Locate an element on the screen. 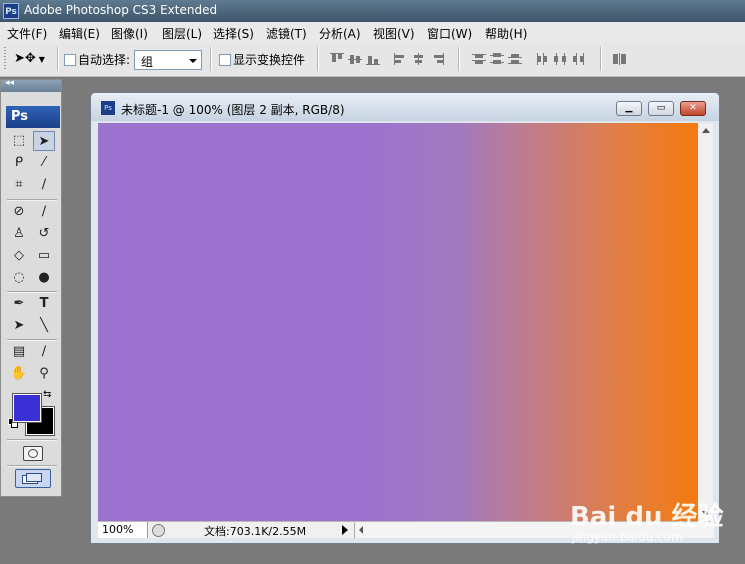 The height and width of the screenshot is (564, 745). document-title-bar: Ps 未标题-1 @ 100% (图层 2 副本, RGB/8) ▁ ▭ ✕ is located at coordinates (405, 107).